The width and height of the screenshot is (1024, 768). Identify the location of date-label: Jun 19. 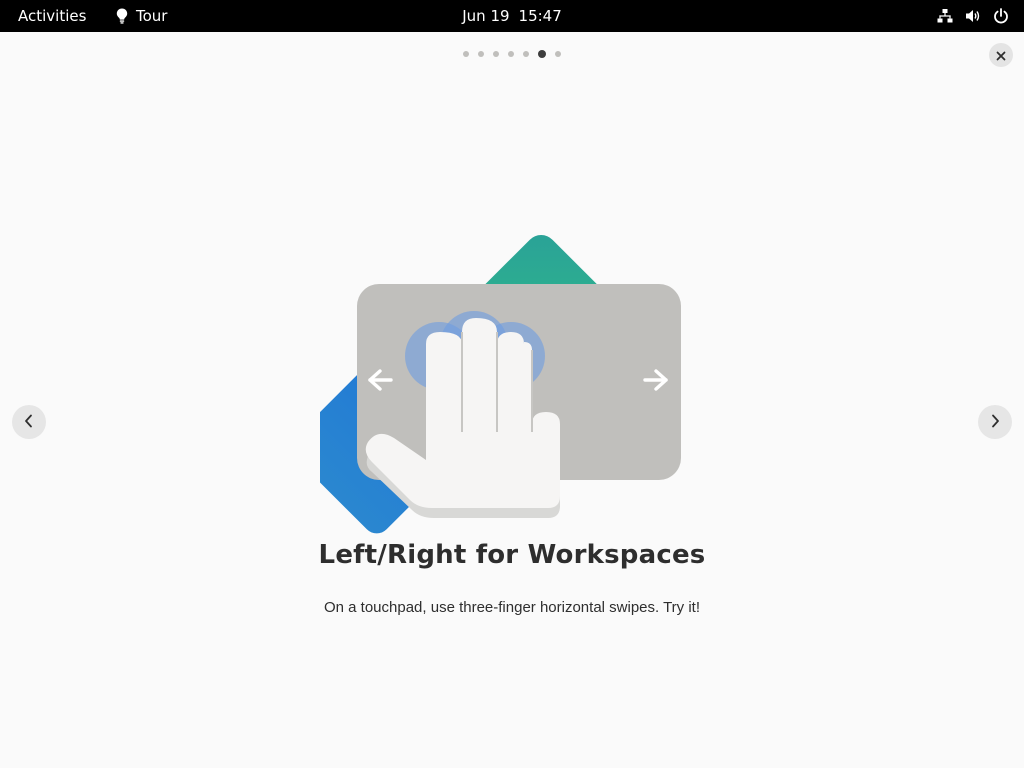
(486, 16).